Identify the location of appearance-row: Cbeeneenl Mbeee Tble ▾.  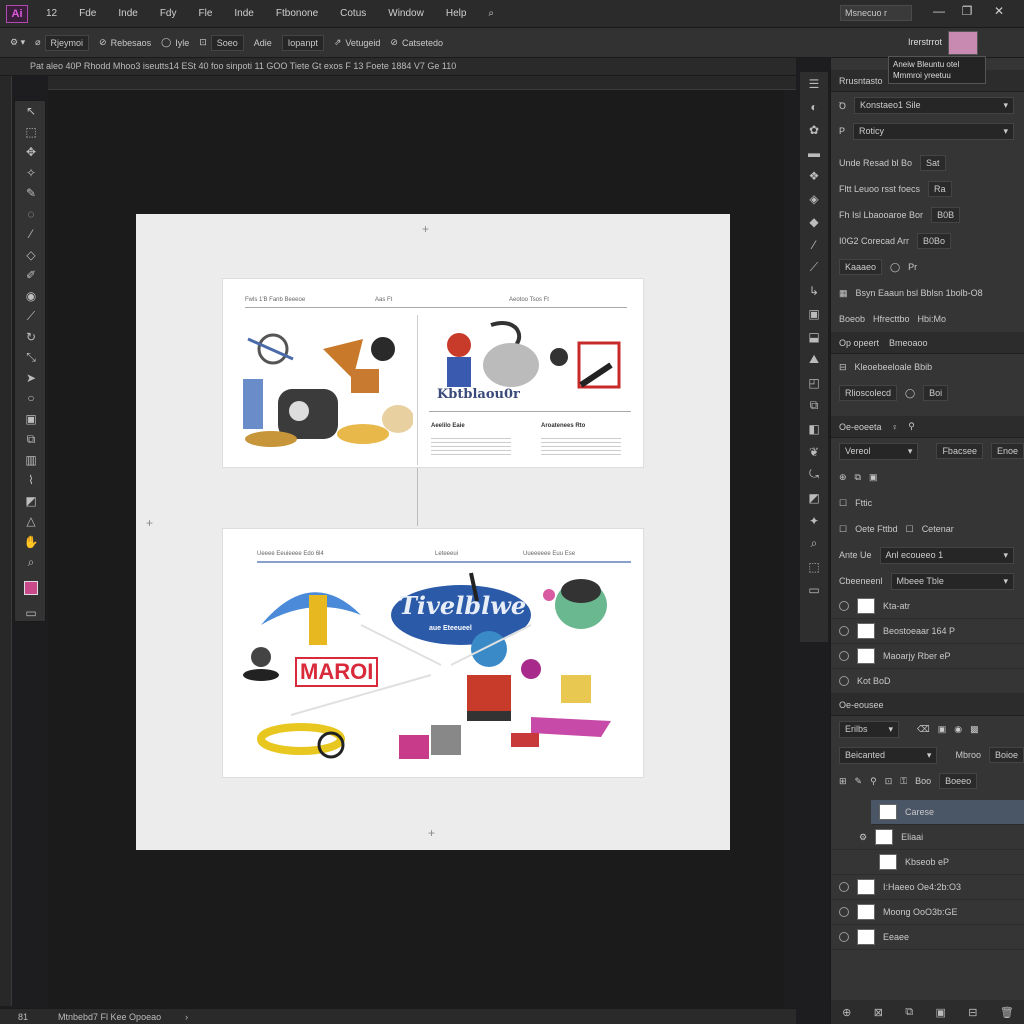
(927, 581).